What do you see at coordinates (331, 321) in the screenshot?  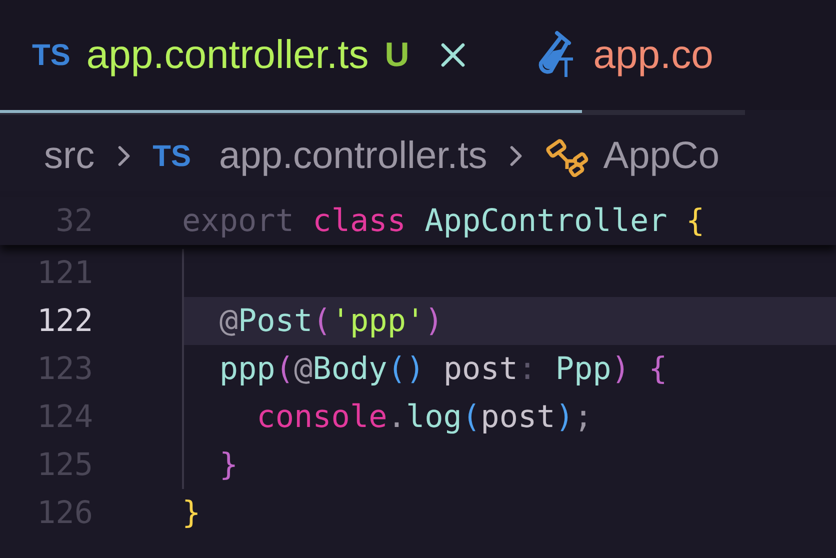 I see `code-line: @Post('ppp')` at bounding box center [331, 321].